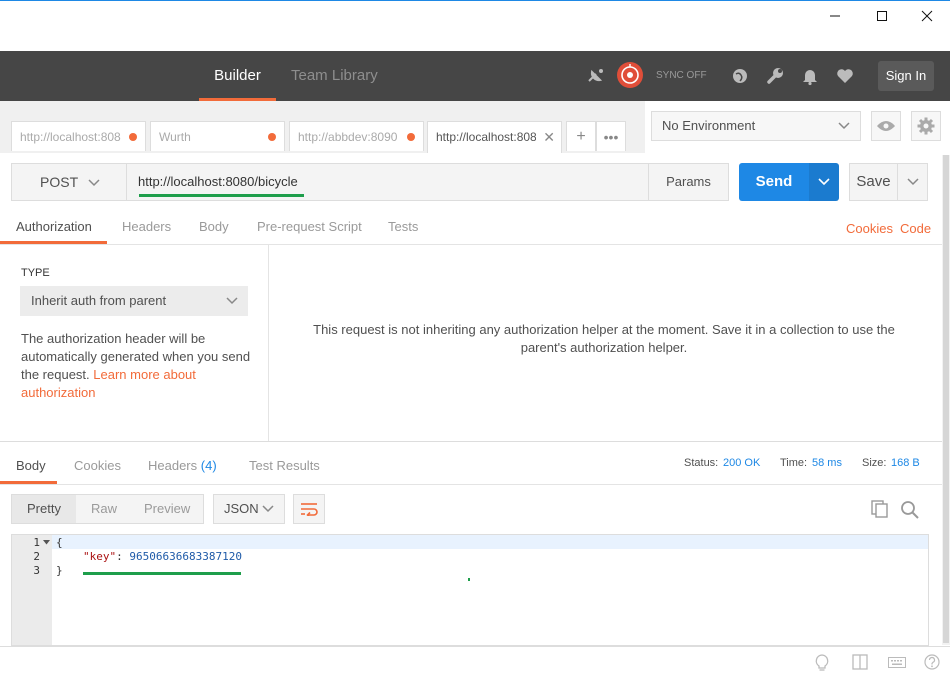  What do you see at coordinates (309, 509) in the screenshot?
I see `wrap-lines-icon` at bounding box center [309, 509].